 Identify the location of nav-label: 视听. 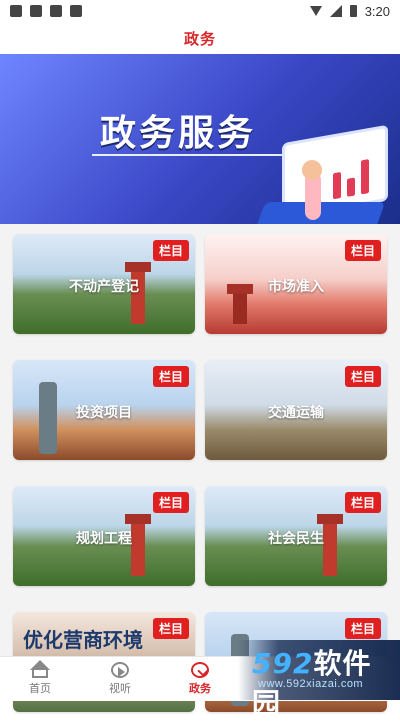
(120, 688).